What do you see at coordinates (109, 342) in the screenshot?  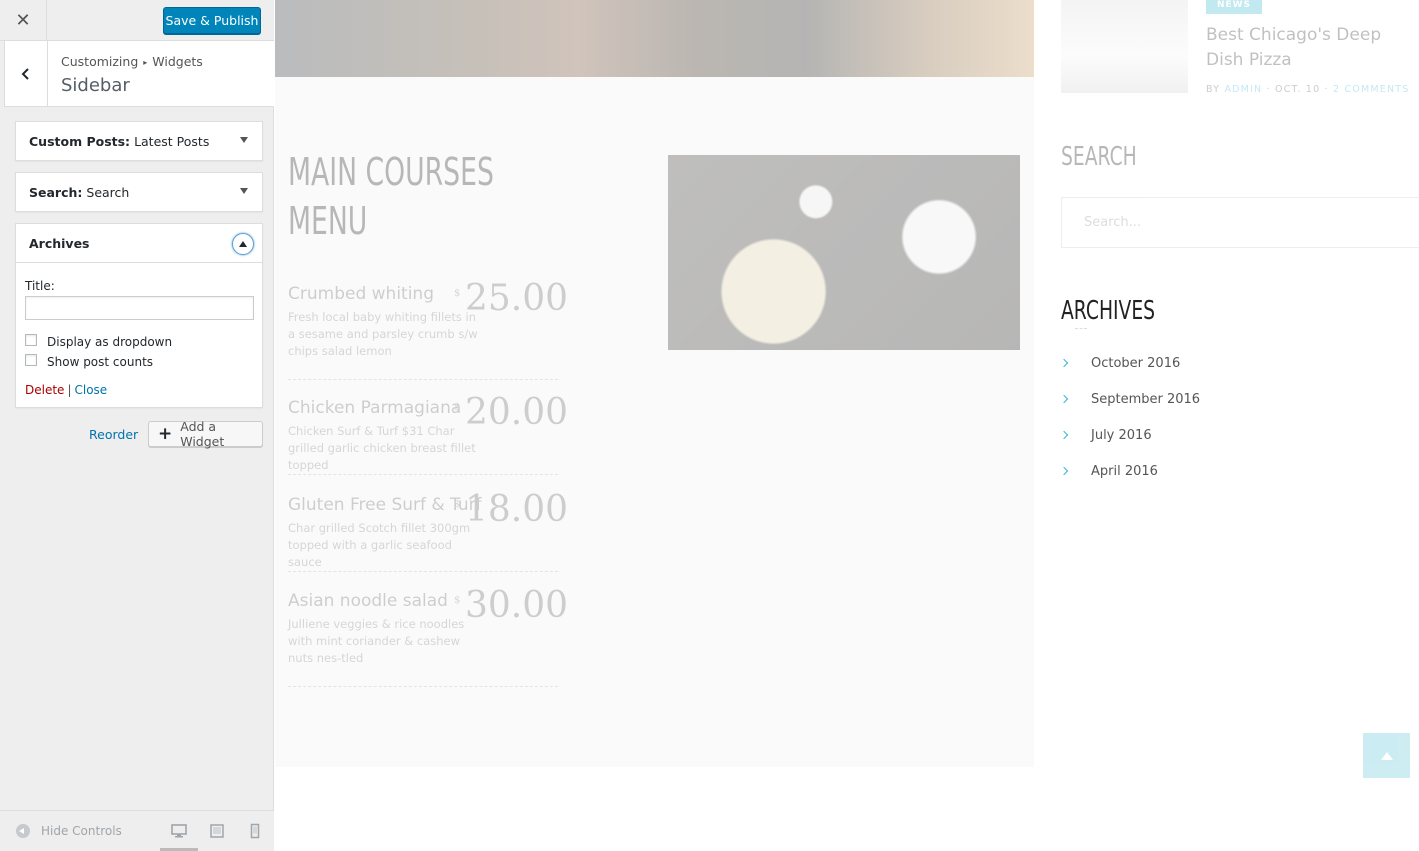 I see `dropdown-checkbox-label: Display as dropdown` at bounding box center [109, 342].